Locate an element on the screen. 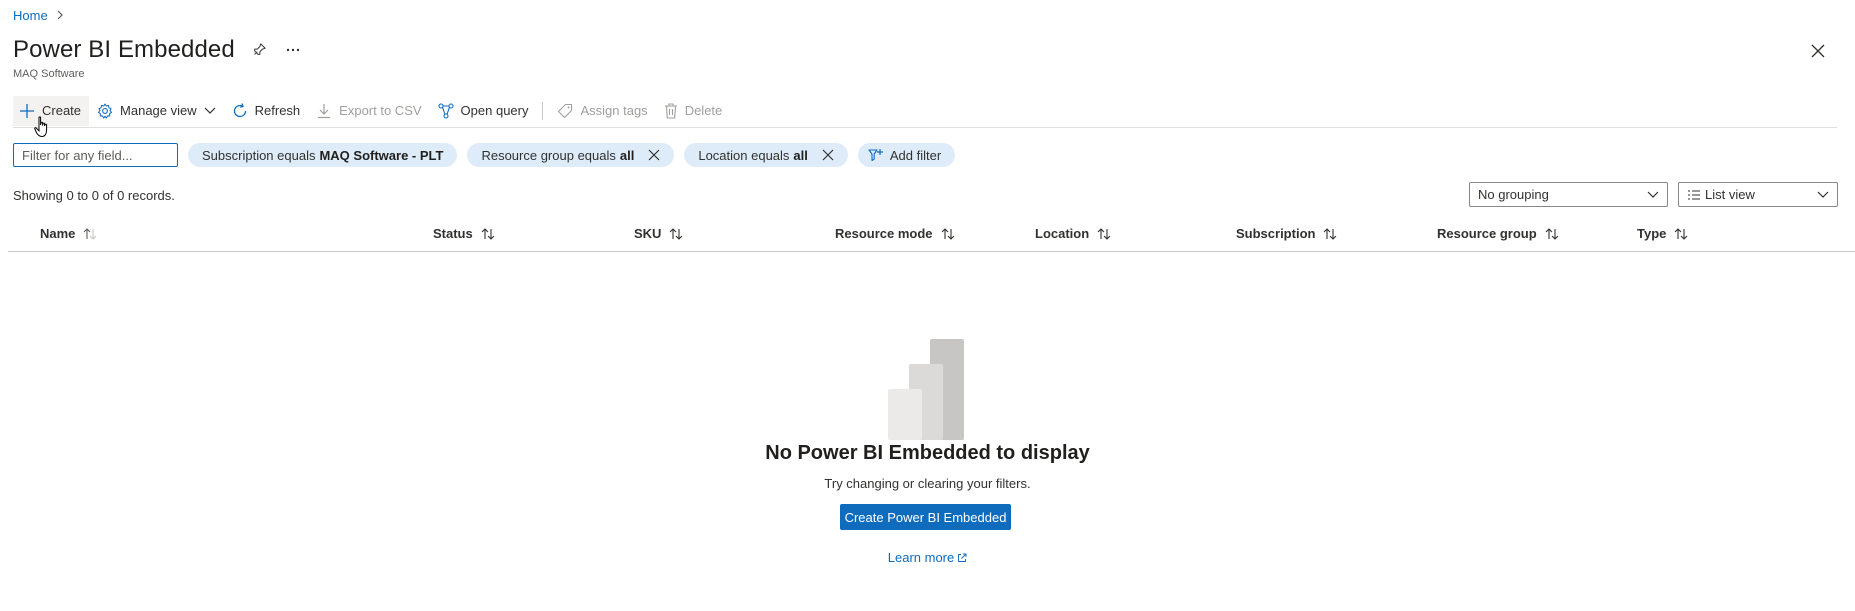 This screenshot has height=611, width=1855. manage-view-button: Manage view is located at coordinates (156, 111).